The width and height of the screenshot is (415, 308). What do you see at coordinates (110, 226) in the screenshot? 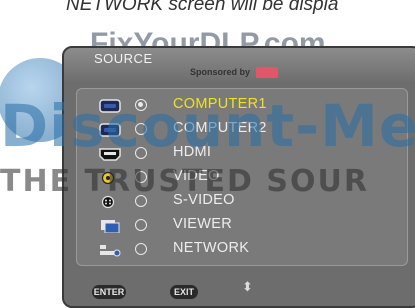
I see `viewer-icon` at bounding box center [110, 226].